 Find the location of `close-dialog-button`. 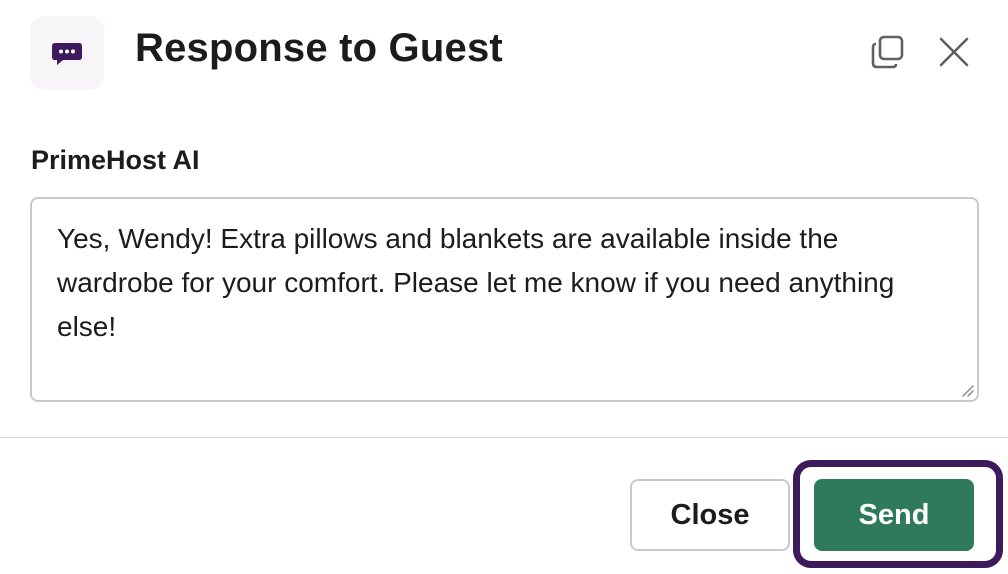

close-dialog-button is located at coordinates (954, 52).